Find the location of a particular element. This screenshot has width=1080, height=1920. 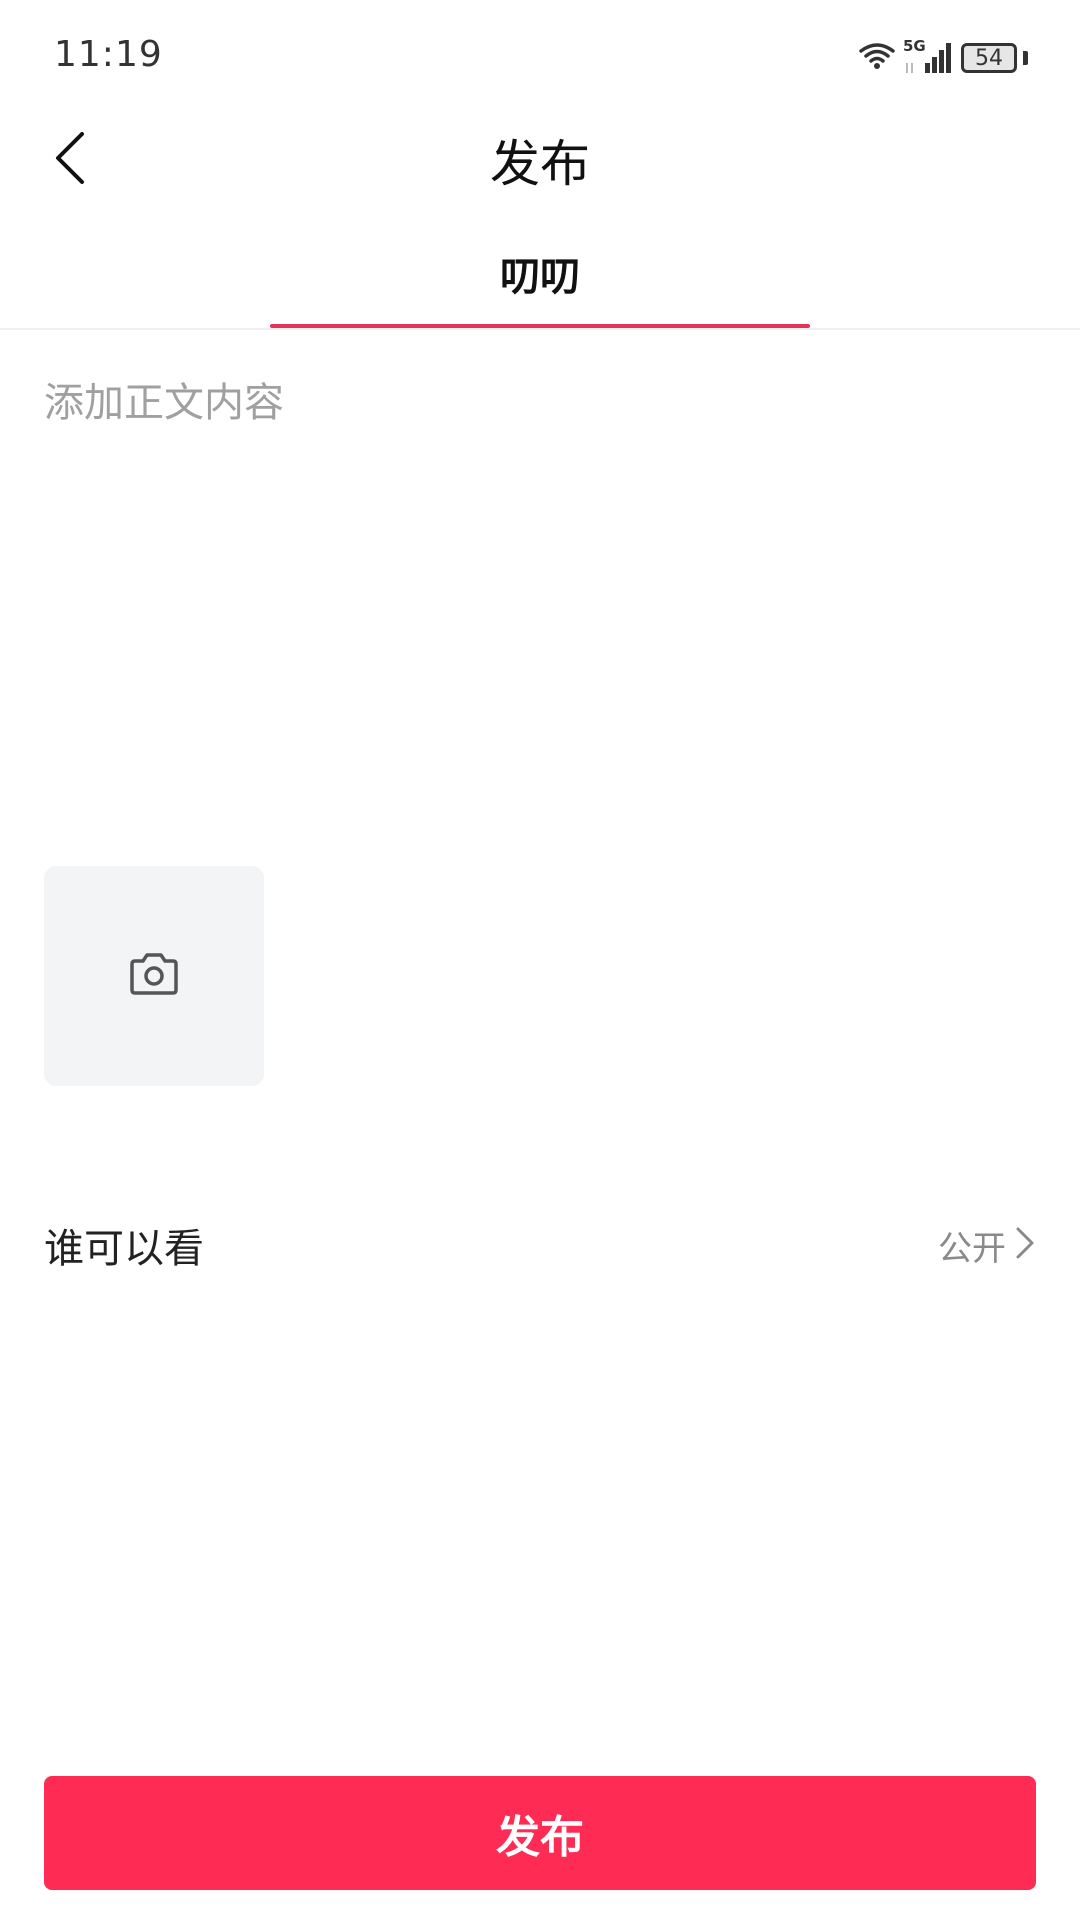

visibility-setting-row: 谁可以看 公开 is located at coordinates (540, 1245).